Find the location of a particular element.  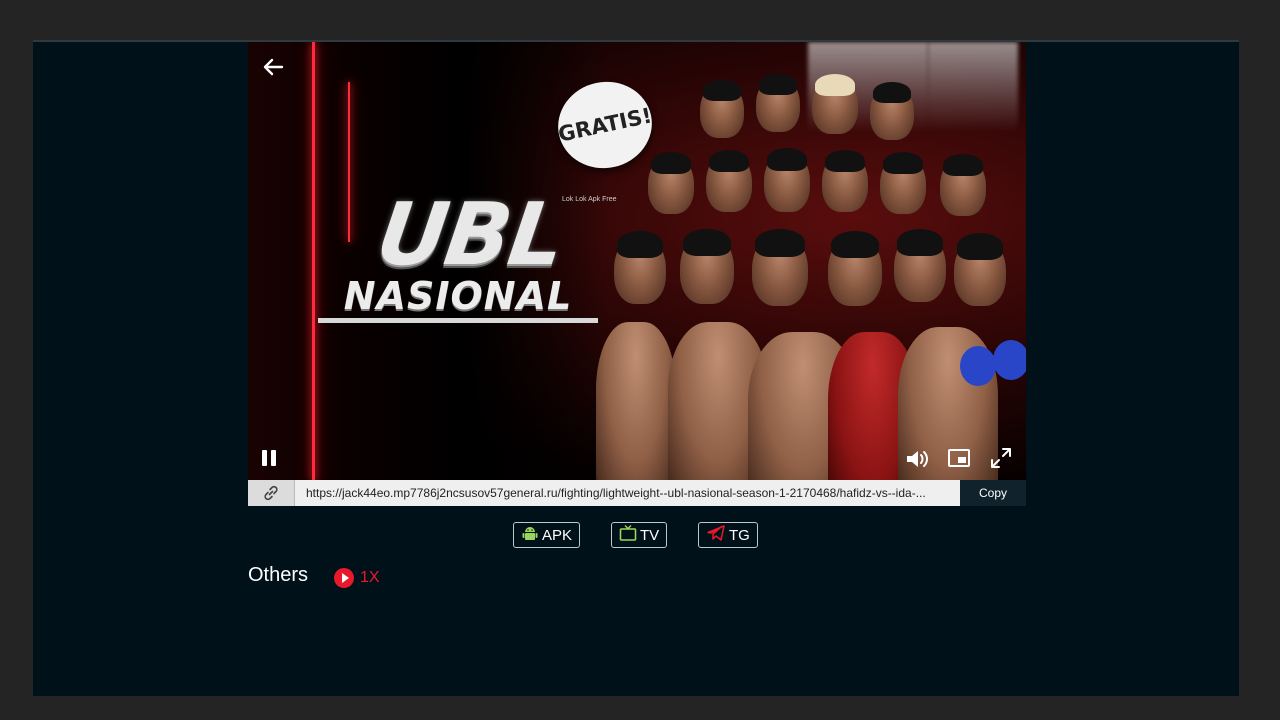

volume-icon is located at coordinates (918, 459).